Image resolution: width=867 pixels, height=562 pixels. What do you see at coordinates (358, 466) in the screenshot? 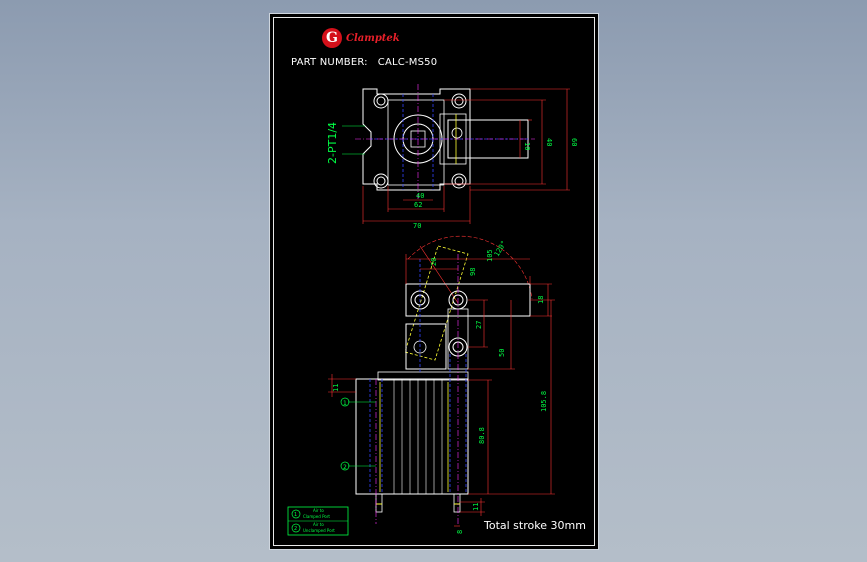
I see `port-marker: 2` at bounding box center [358, 466].